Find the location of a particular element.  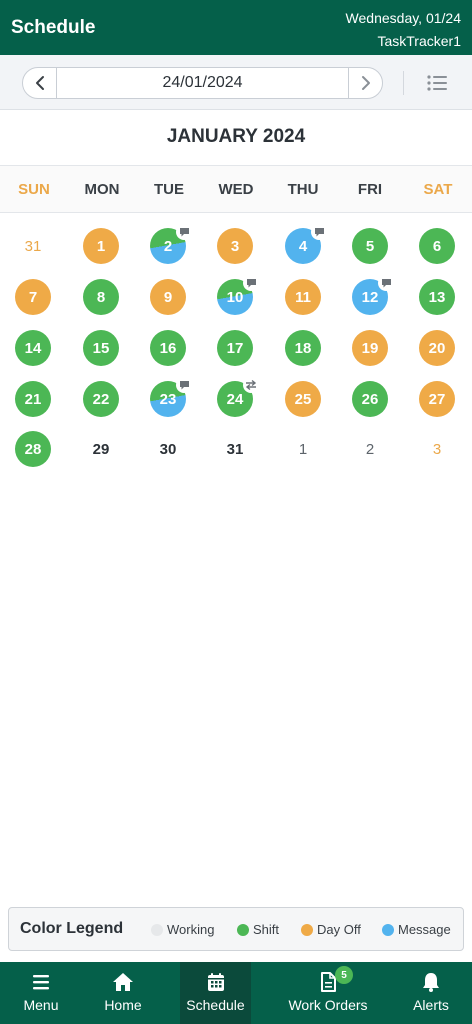

calendar-day: 18 is located at coordinates (303, 348).